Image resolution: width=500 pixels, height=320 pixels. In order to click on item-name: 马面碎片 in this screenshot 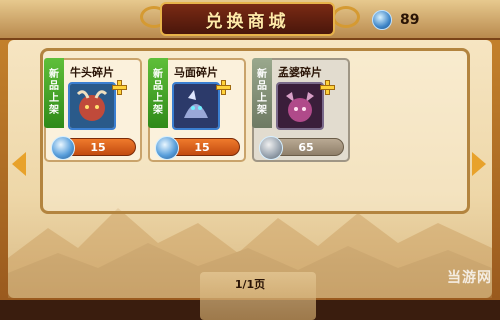, I will do `click(196, 72)`.